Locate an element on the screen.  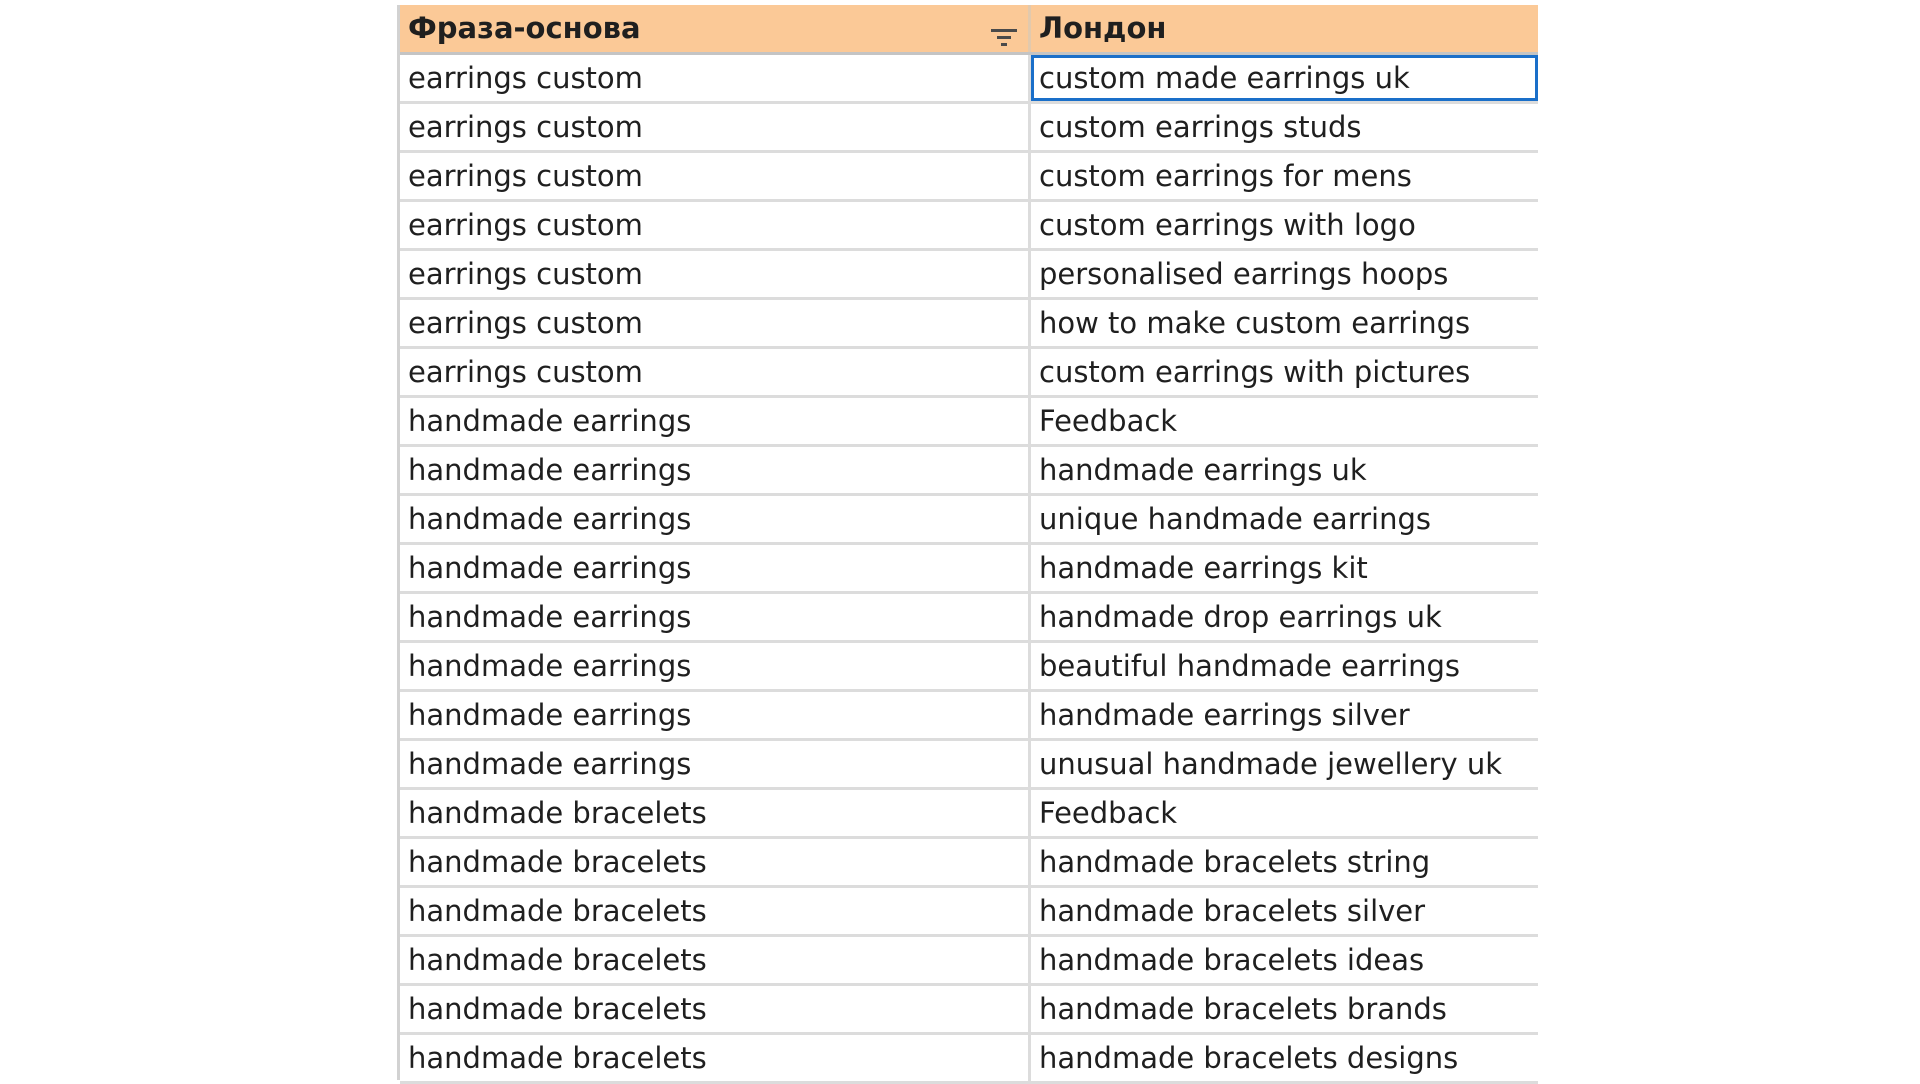
cell-london: beautiful handmade earrings is located at coordinates (1284, 666).